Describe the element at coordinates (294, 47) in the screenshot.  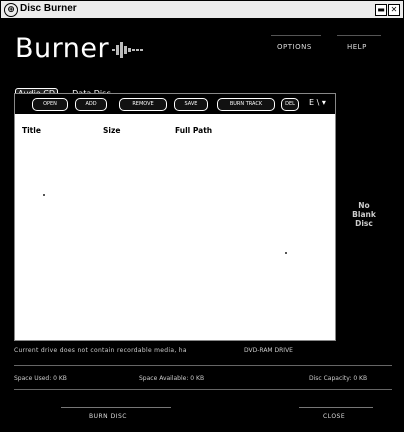
I see `menu-options: OPTIONS` at that location.